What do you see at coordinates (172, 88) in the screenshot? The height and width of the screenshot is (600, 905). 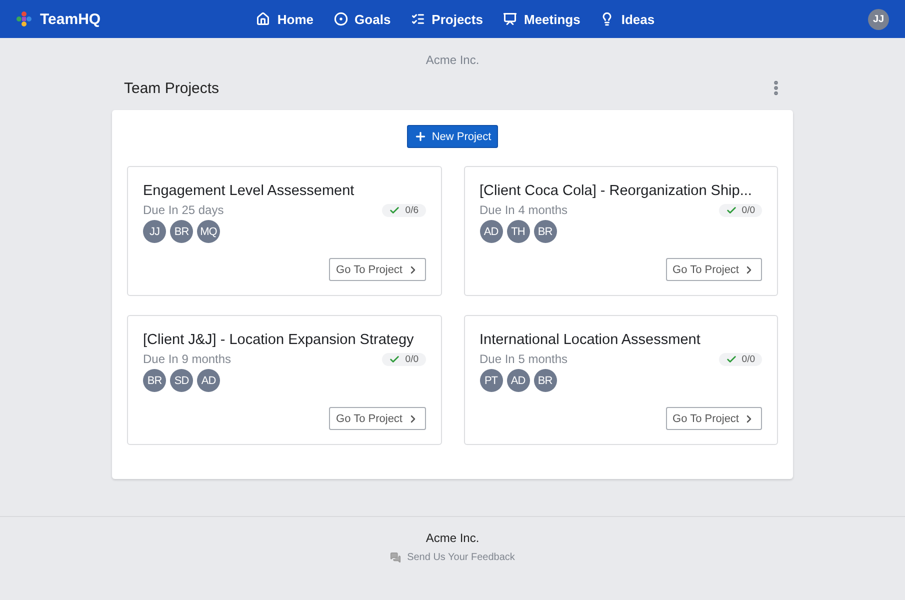 I see `section-title: Team Projects` at bounding box center [172, 88].